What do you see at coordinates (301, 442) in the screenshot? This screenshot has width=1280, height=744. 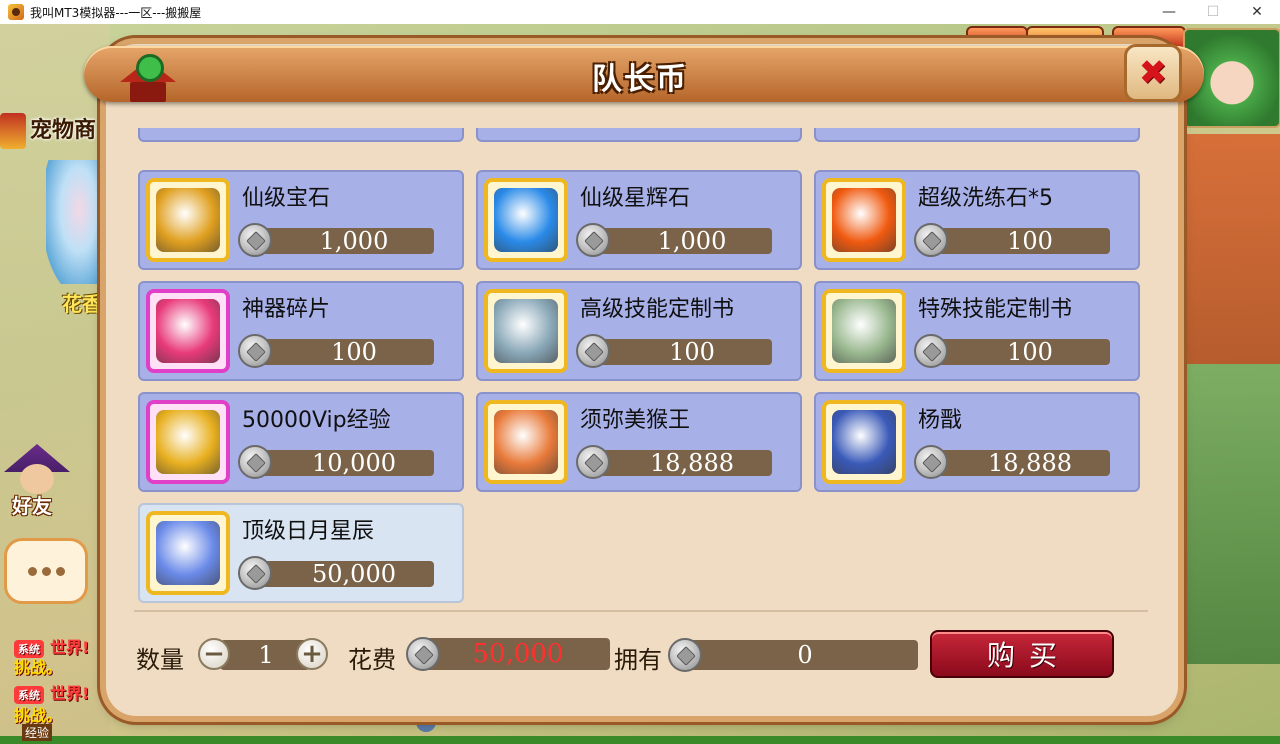 I see `item-card: 50000Vip经验 10,000` at bounding box center [301, 442].